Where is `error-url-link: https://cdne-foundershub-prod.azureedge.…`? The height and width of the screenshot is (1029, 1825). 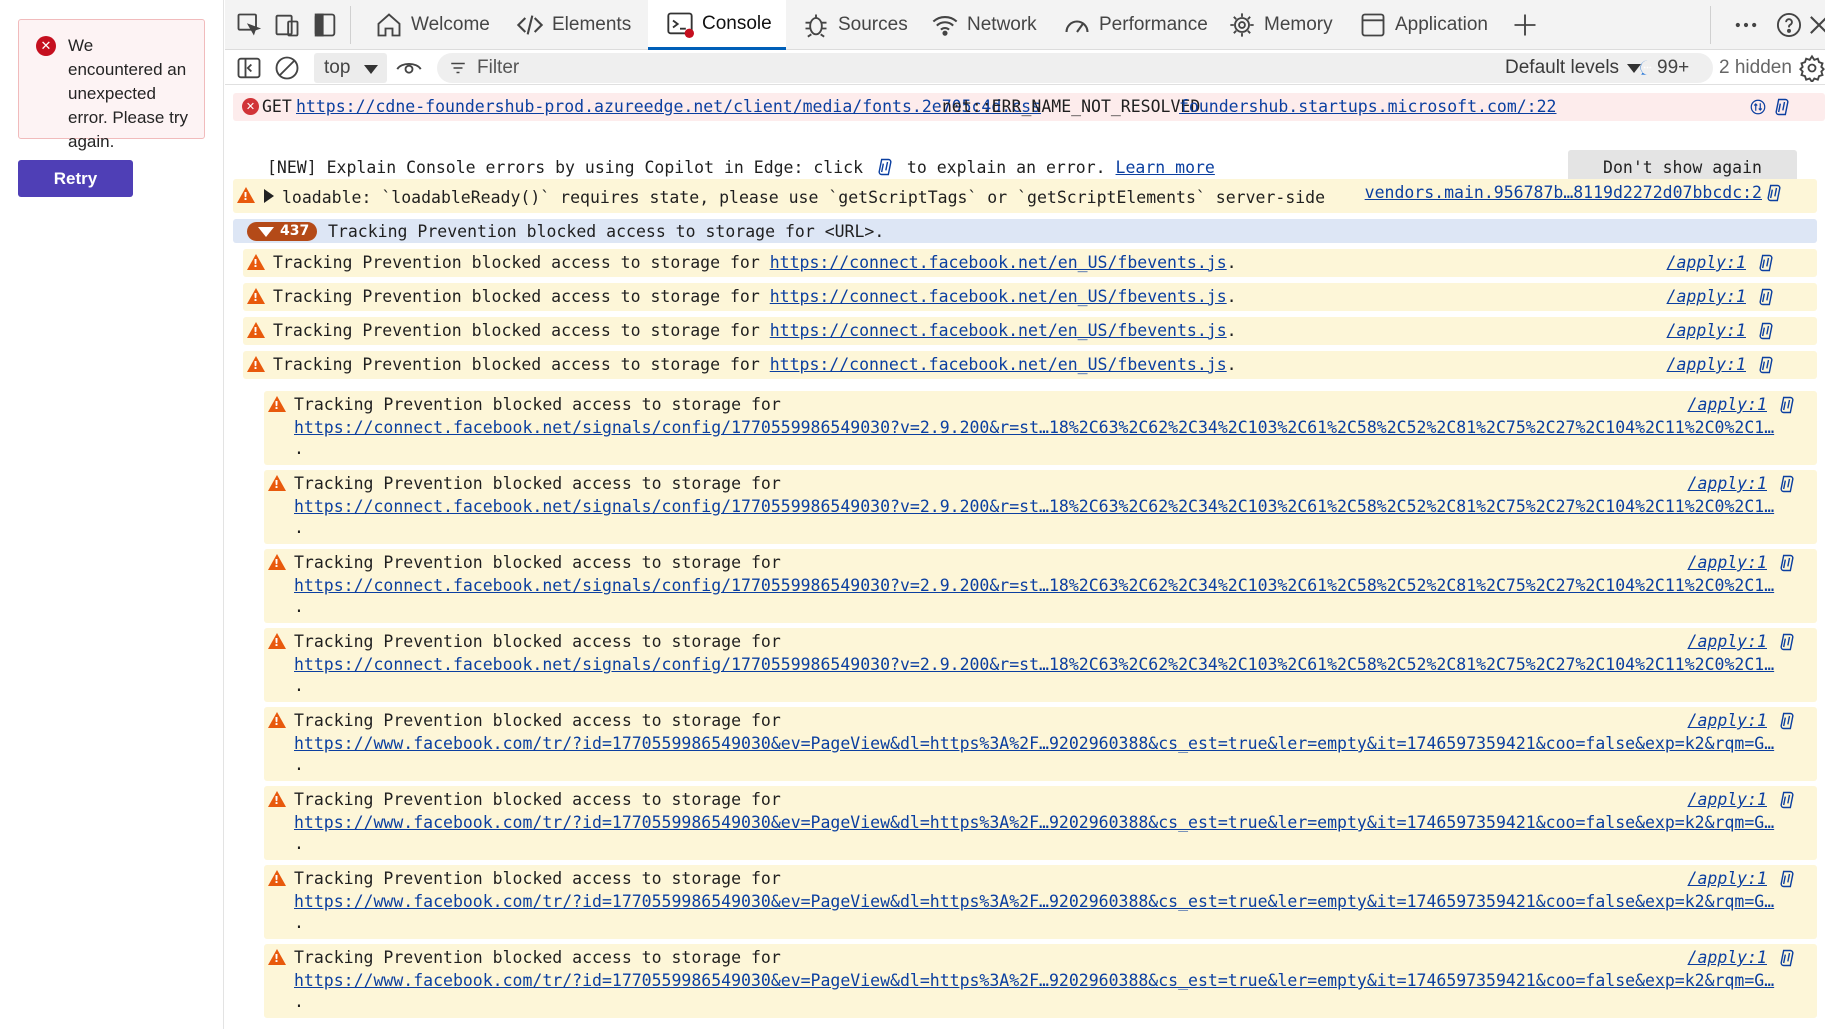
error-url-link: https://cdne-foundershub-prod.azureedge.… is located at coordinates (668, 106).